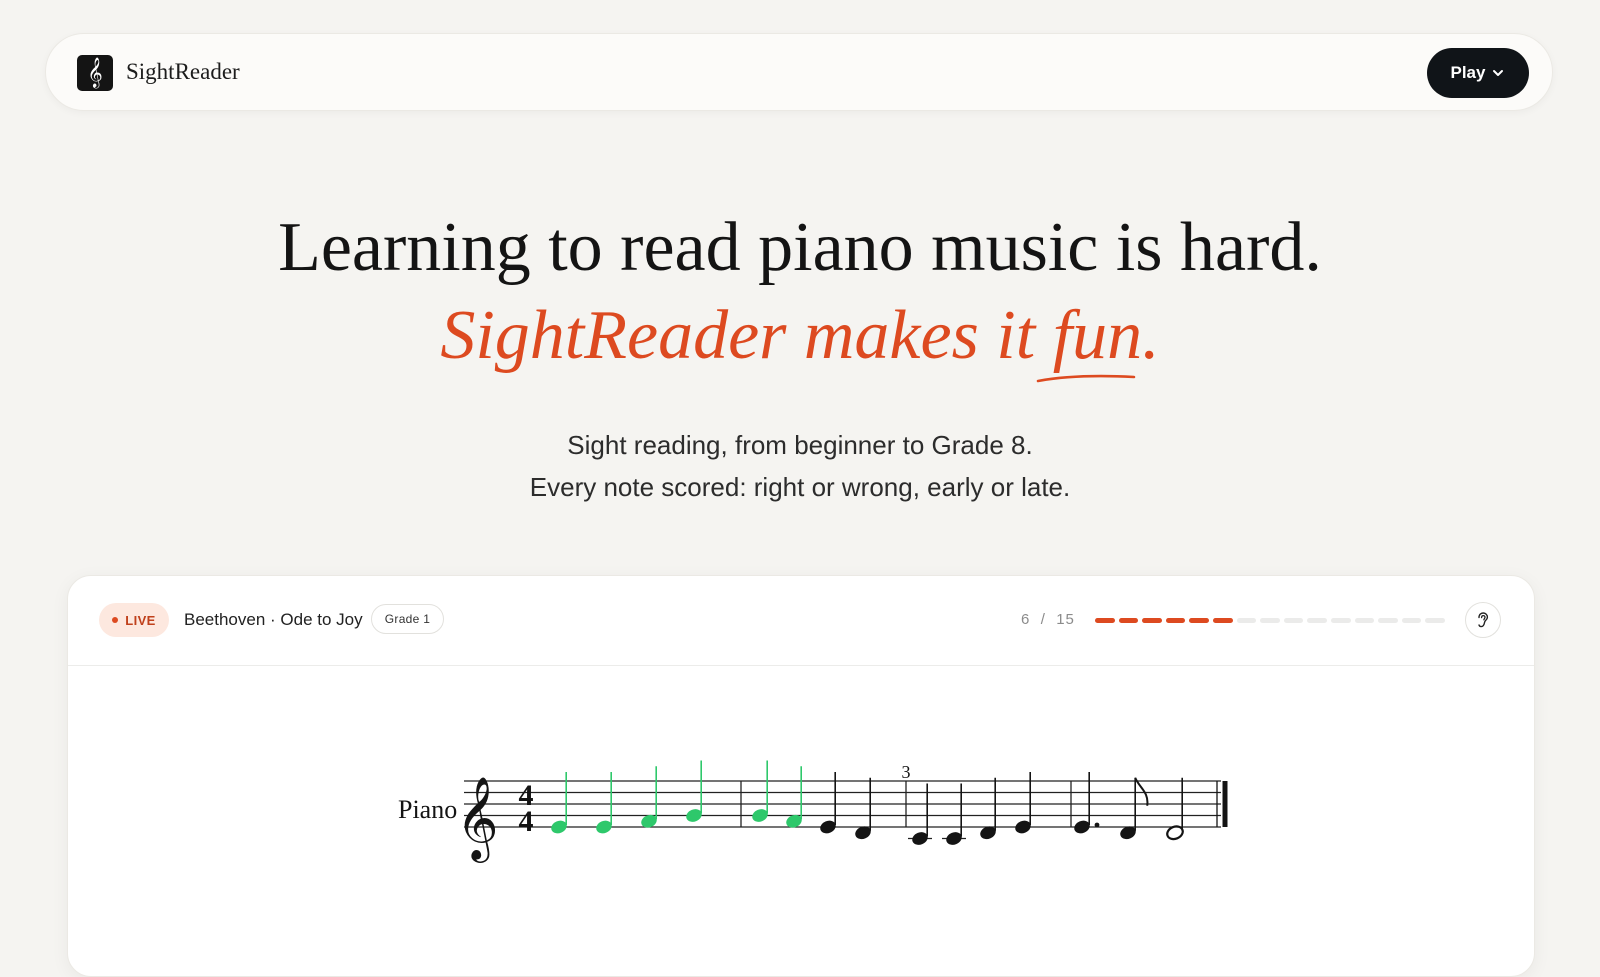  I want to click on progress-total: 15, so click(1065, 619).